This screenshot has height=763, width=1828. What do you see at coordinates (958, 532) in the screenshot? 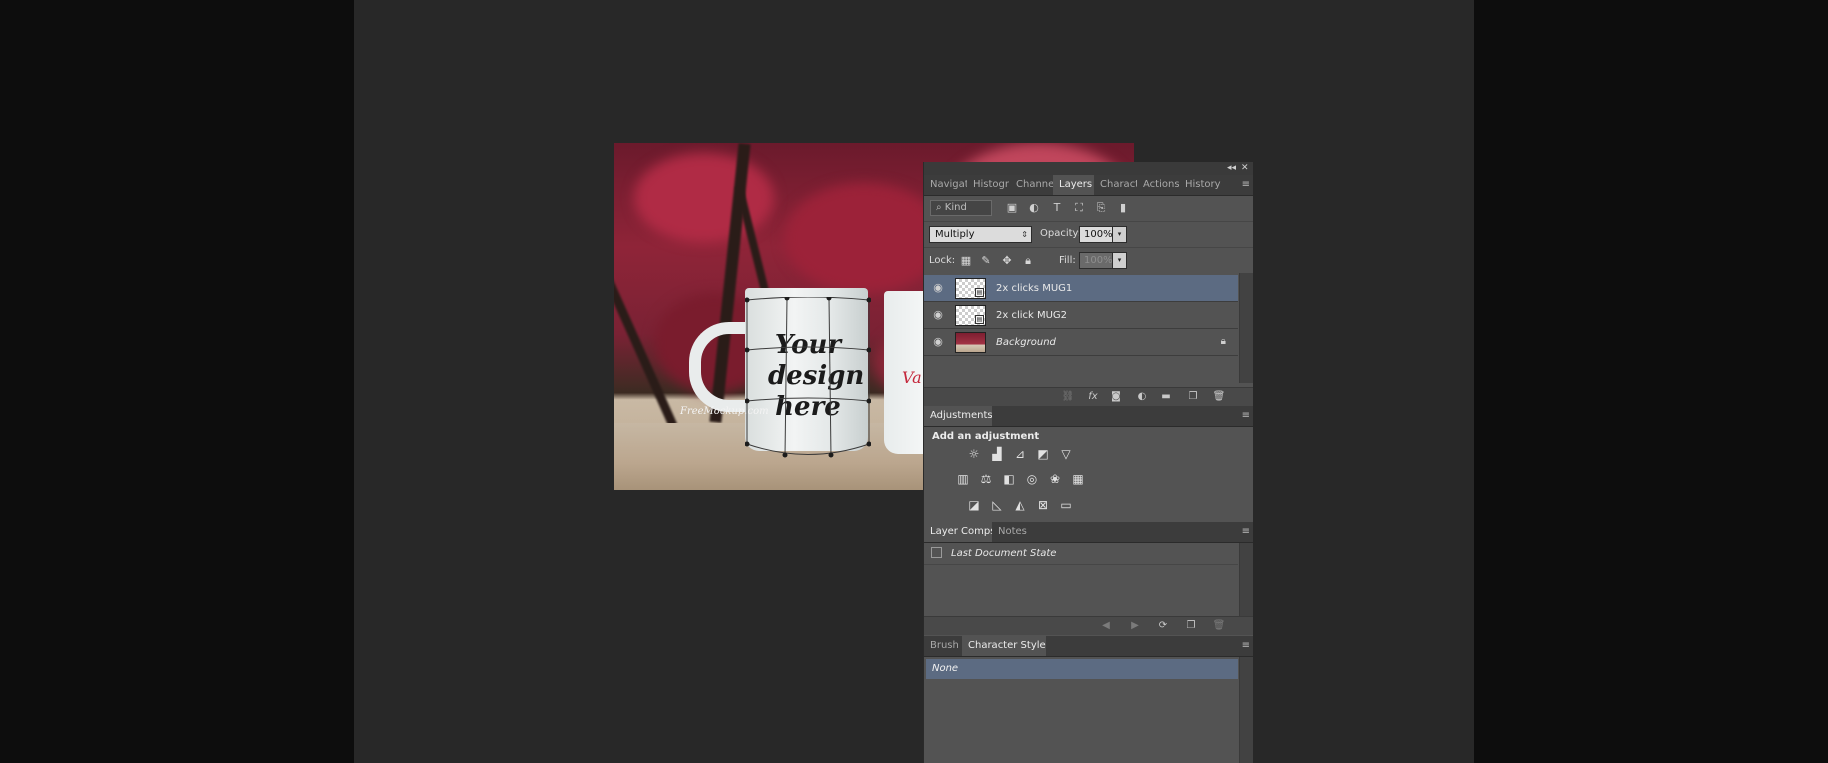
I see `tab-layer-comps: Layer Comps` at bounding box center [958, 532].